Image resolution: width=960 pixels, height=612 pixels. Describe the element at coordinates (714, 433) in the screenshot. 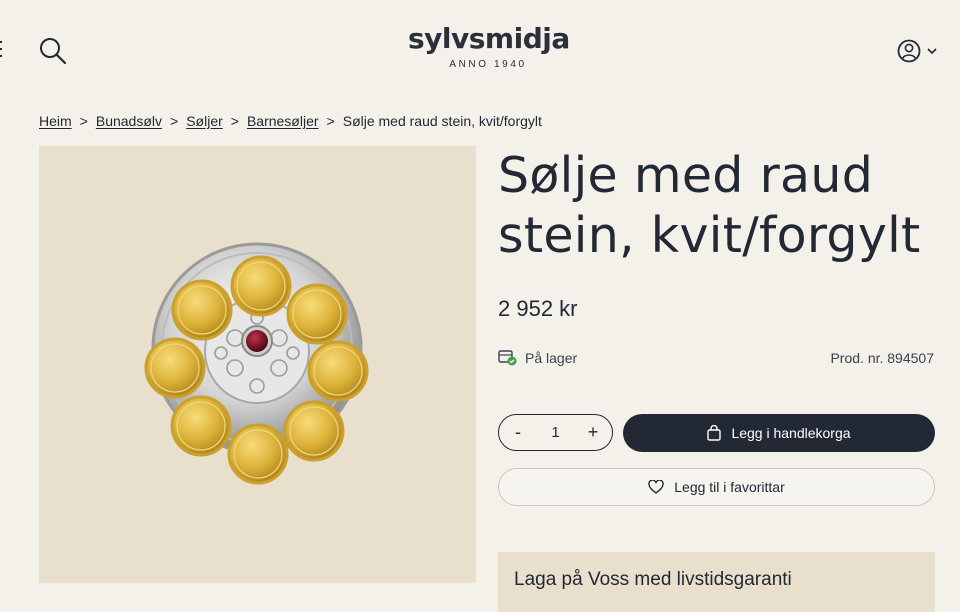

I see `shopping-bag-icon` at that location.